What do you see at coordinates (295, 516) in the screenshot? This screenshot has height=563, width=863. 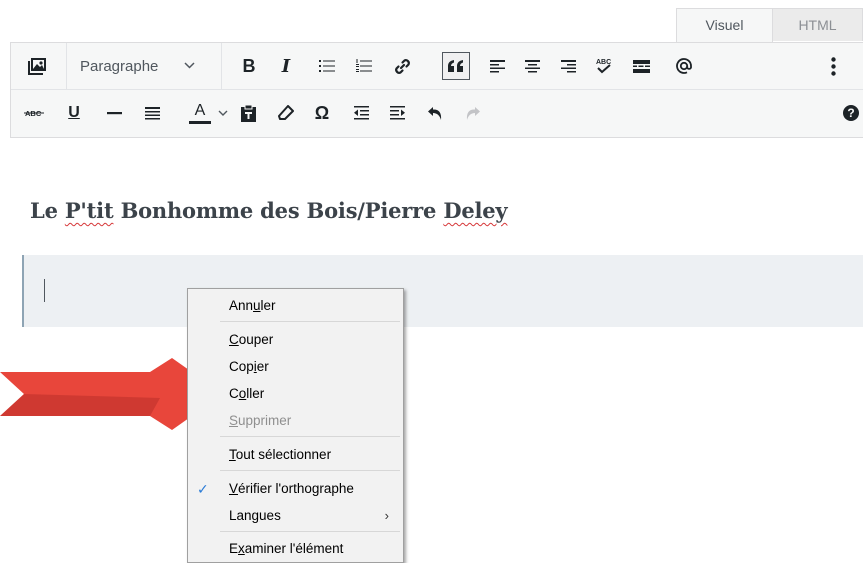 I see `menu-item-languages: Langues ›` at bounding box center [295, 516].